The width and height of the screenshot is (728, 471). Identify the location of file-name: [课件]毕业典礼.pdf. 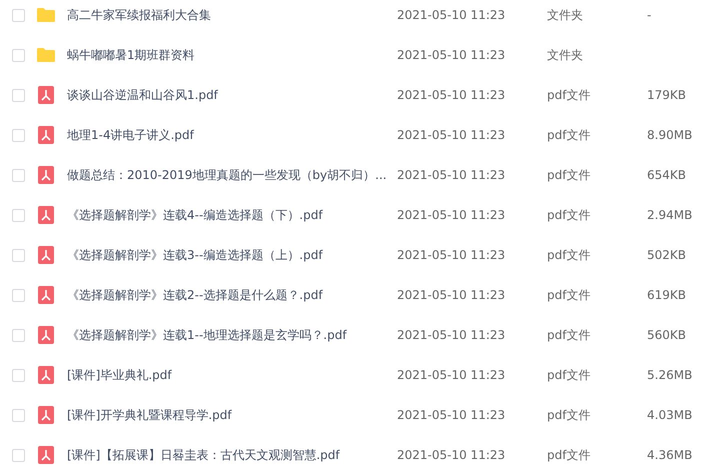
(119, 375).